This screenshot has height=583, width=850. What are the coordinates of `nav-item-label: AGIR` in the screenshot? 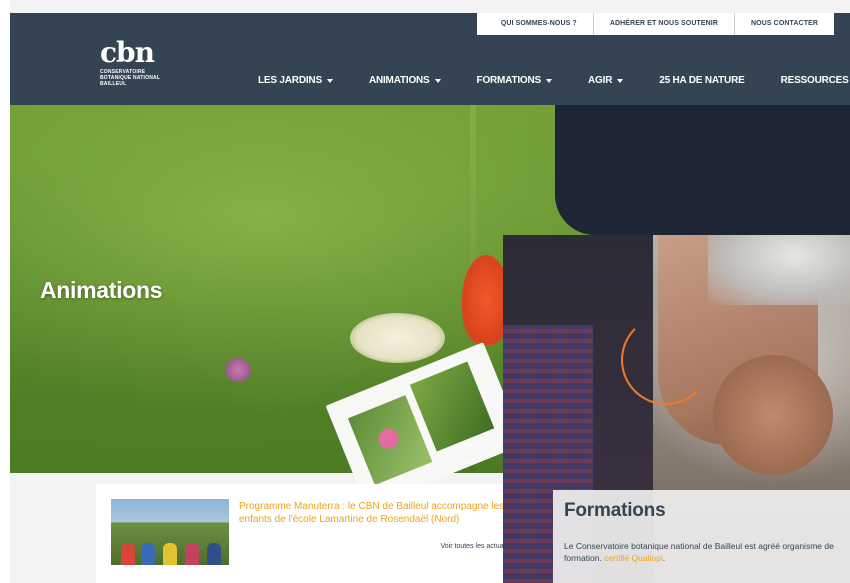 It's located at (600, 80).